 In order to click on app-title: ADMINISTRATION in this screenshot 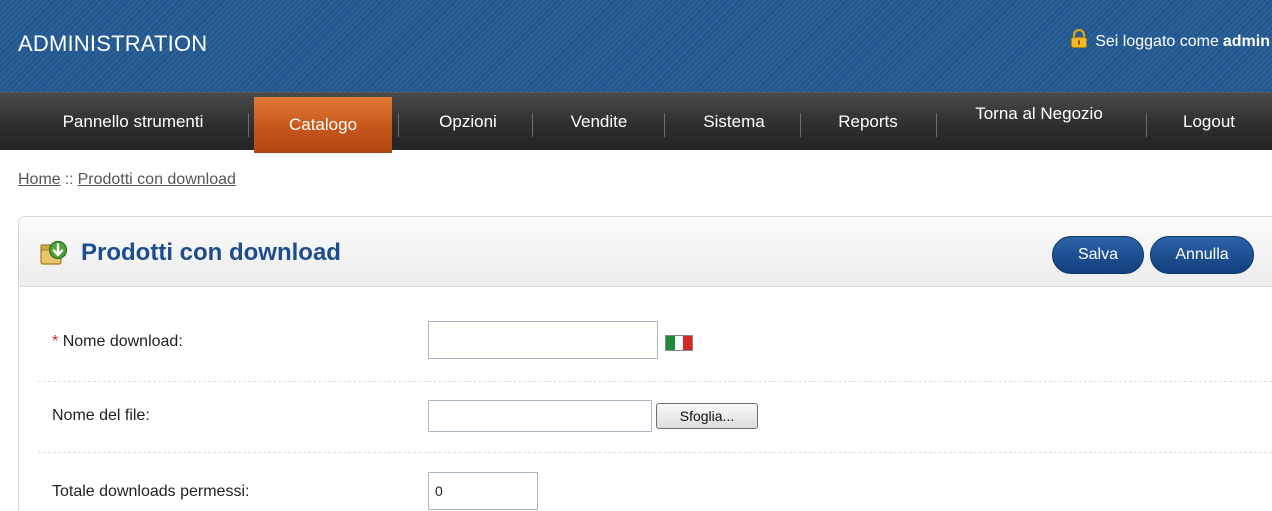, I will do `click(113, 43)`.